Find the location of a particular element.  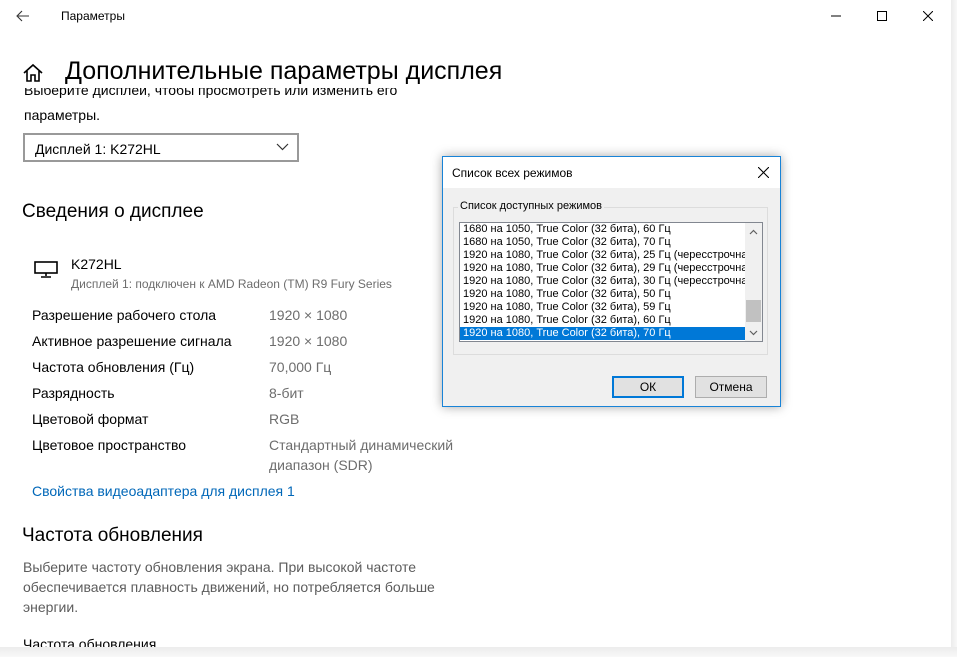

chevron-up-icon is located at coordinates (753, 231).